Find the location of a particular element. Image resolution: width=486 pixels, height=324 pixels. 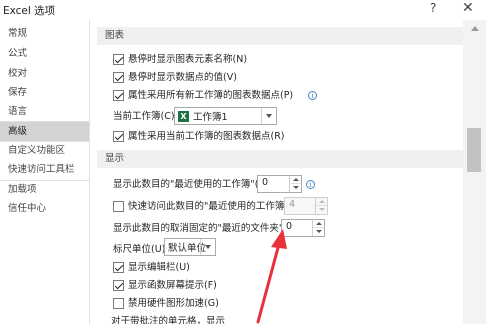

sidebar-item-formulas: 公式 is located at coordinates (44, 53).